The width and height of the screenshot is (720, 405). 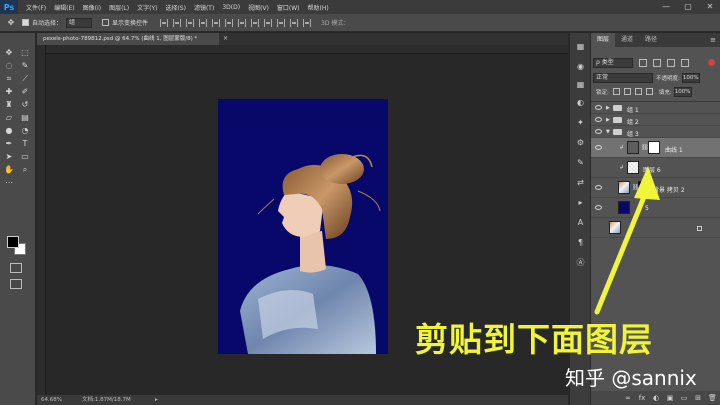 I want to click on menu-3d: 3D(D), so click(x=231, y=7).